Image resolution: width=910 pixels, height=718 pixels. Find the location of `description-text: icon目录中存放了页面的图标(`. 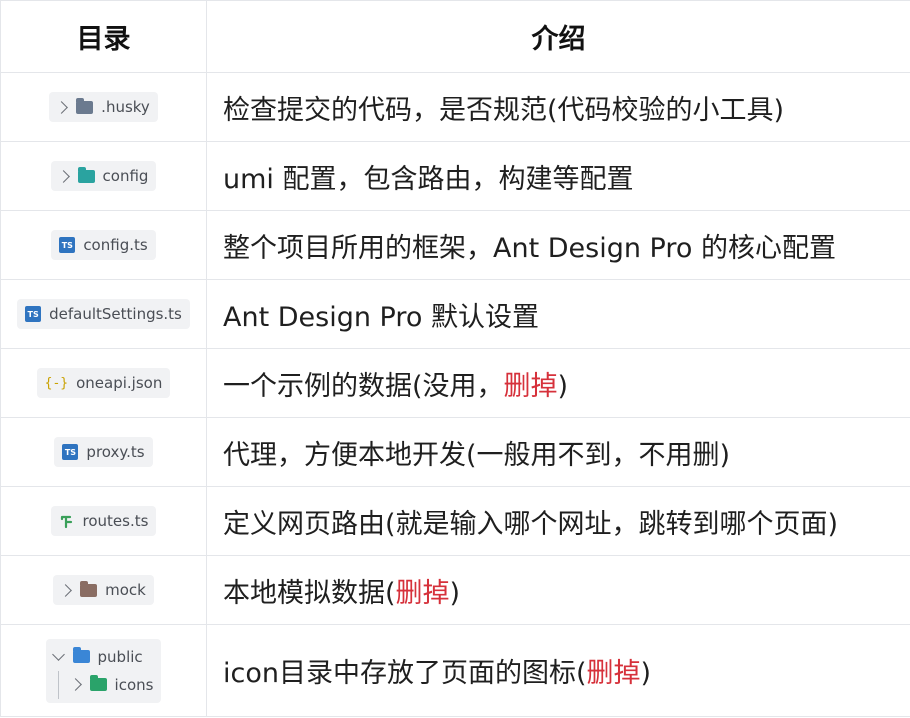

description-text: icon目录中存放了页面的图标( is located at coordinates (405, 673).